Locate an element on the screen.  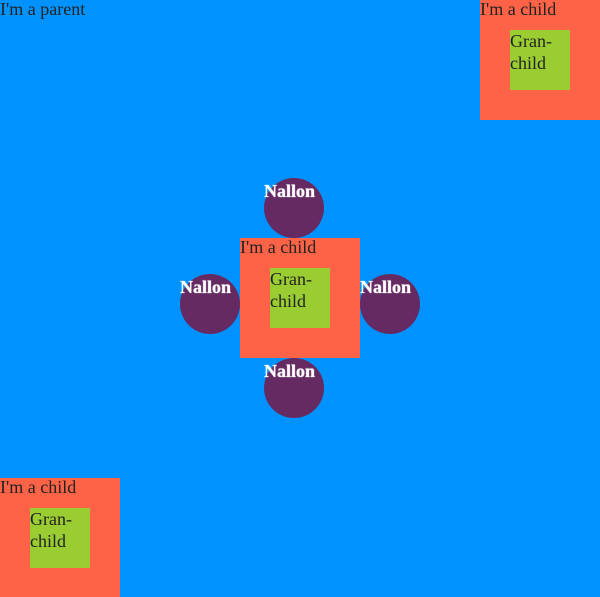
nallon-right: Nallon is located at coordinates (390, 304).